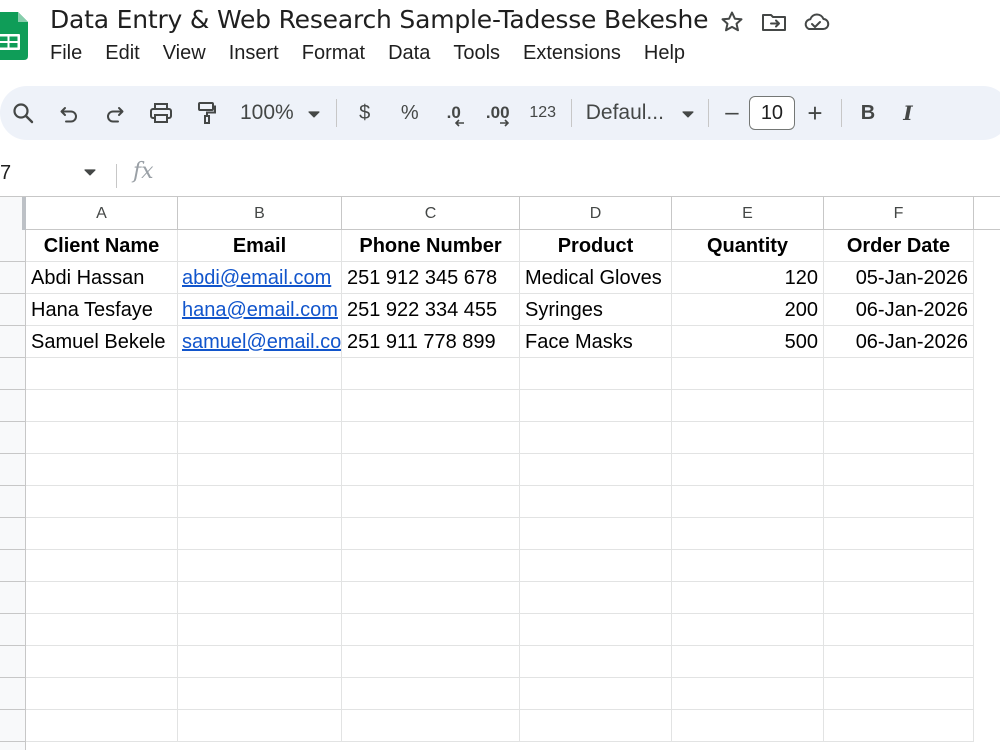 The height and width of the screenshot is (756, 1000). What do you see at coordinates (431, 342) in the screenshot?
I see `cell-phone-number: 251 911 778 899` at bounding box center [431, 342].